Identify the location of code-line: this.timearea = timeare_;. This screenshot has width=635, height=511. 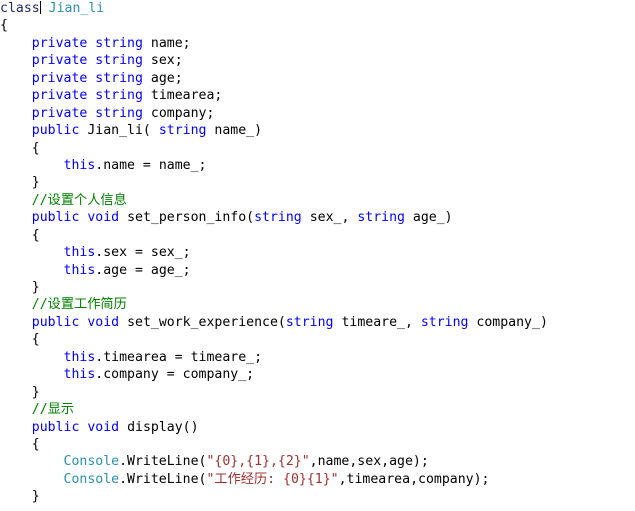
(317, 357).